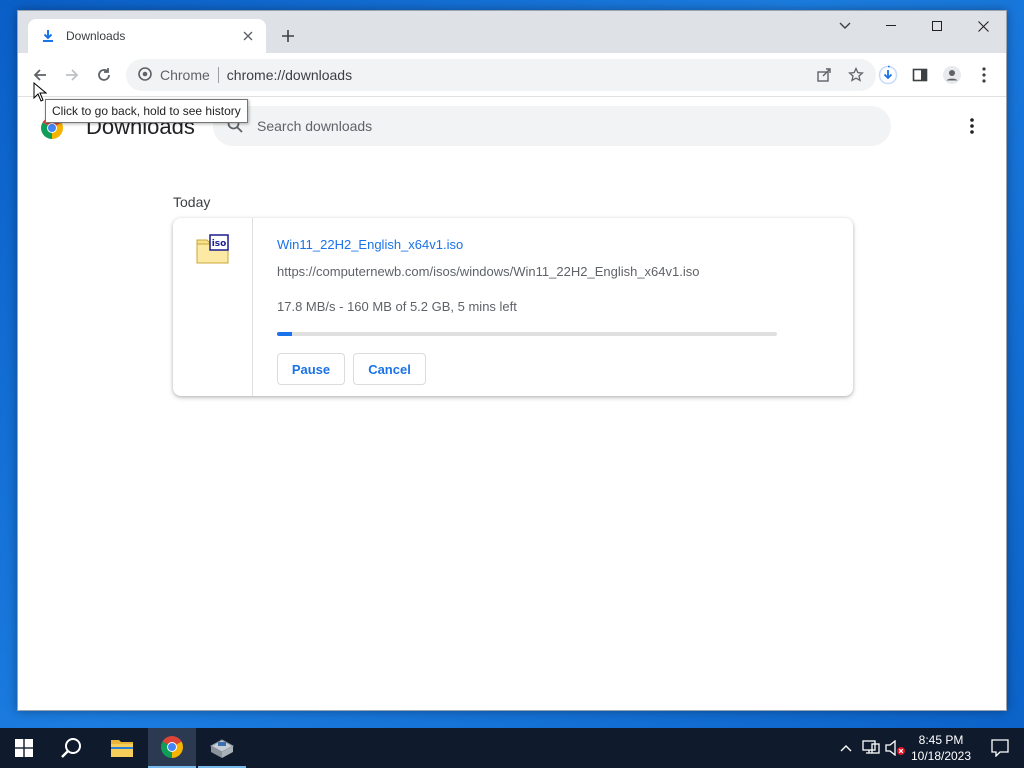 The width and height of the screenshot is (1024, 768). What do you see at coordinates (896, 748) in the screenshot?
I see `volume-muted-icon` at bounding box center [896, 748].